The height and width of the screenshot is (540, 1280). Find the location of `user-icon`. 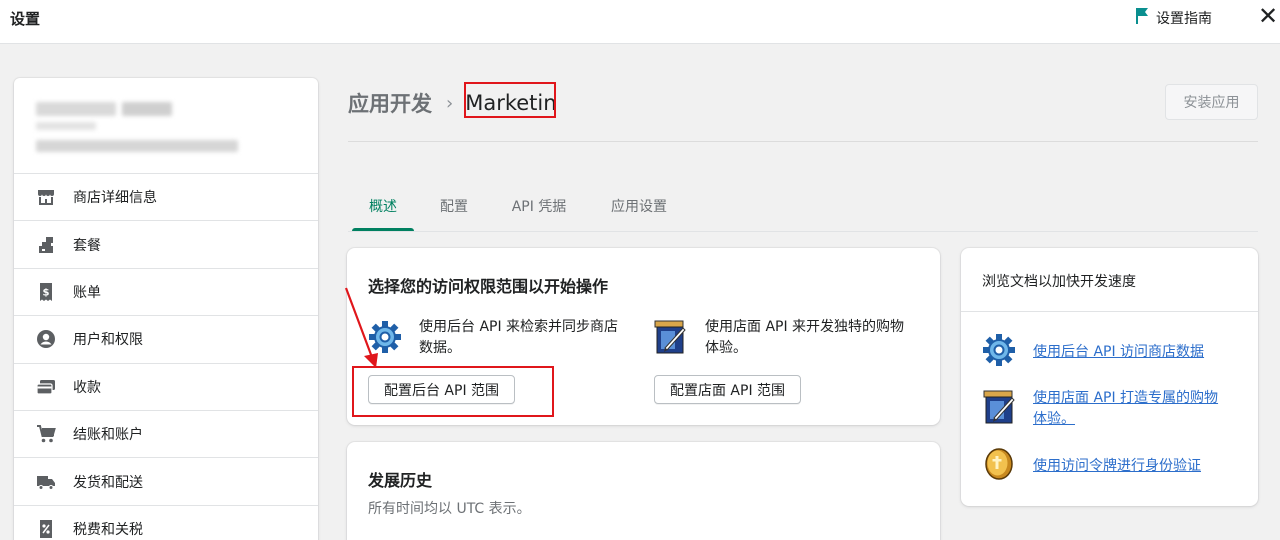

user-icon is located at coordinates (46, 339).